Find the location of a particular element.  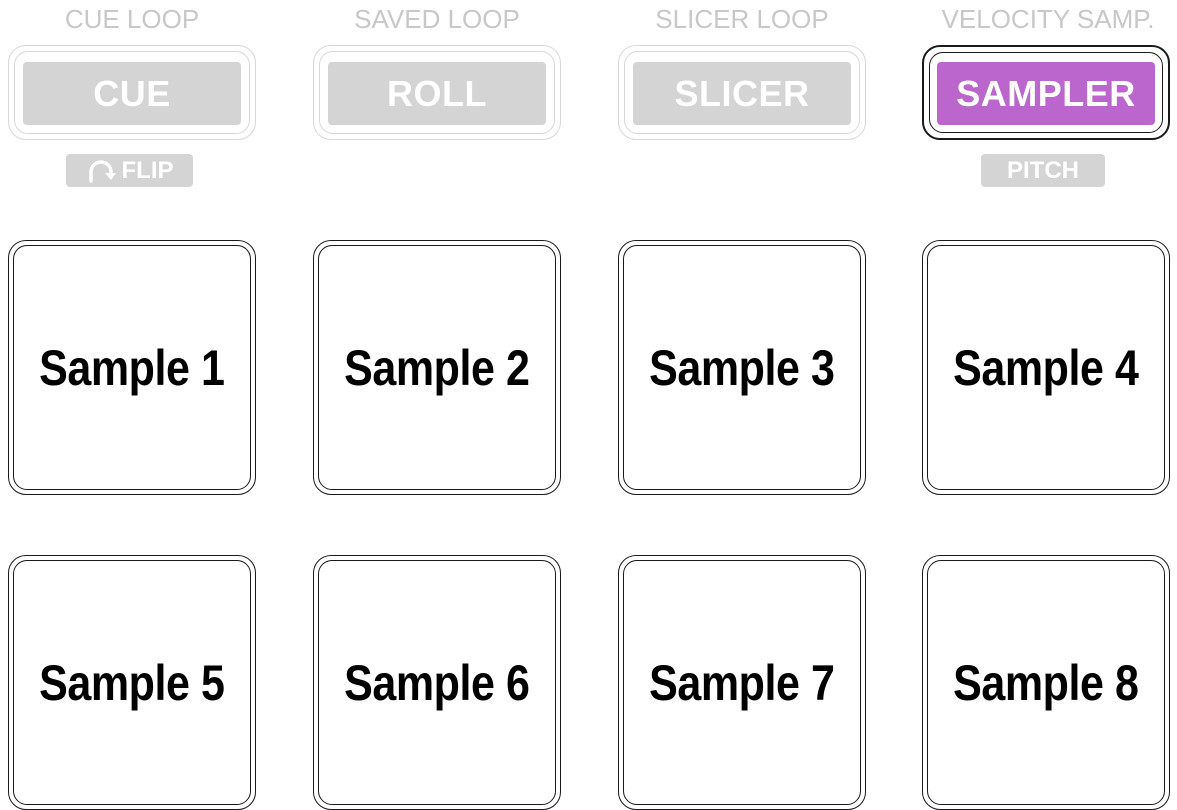

pad-inner-6: Sample 6 is located at coordinates (437, 682).